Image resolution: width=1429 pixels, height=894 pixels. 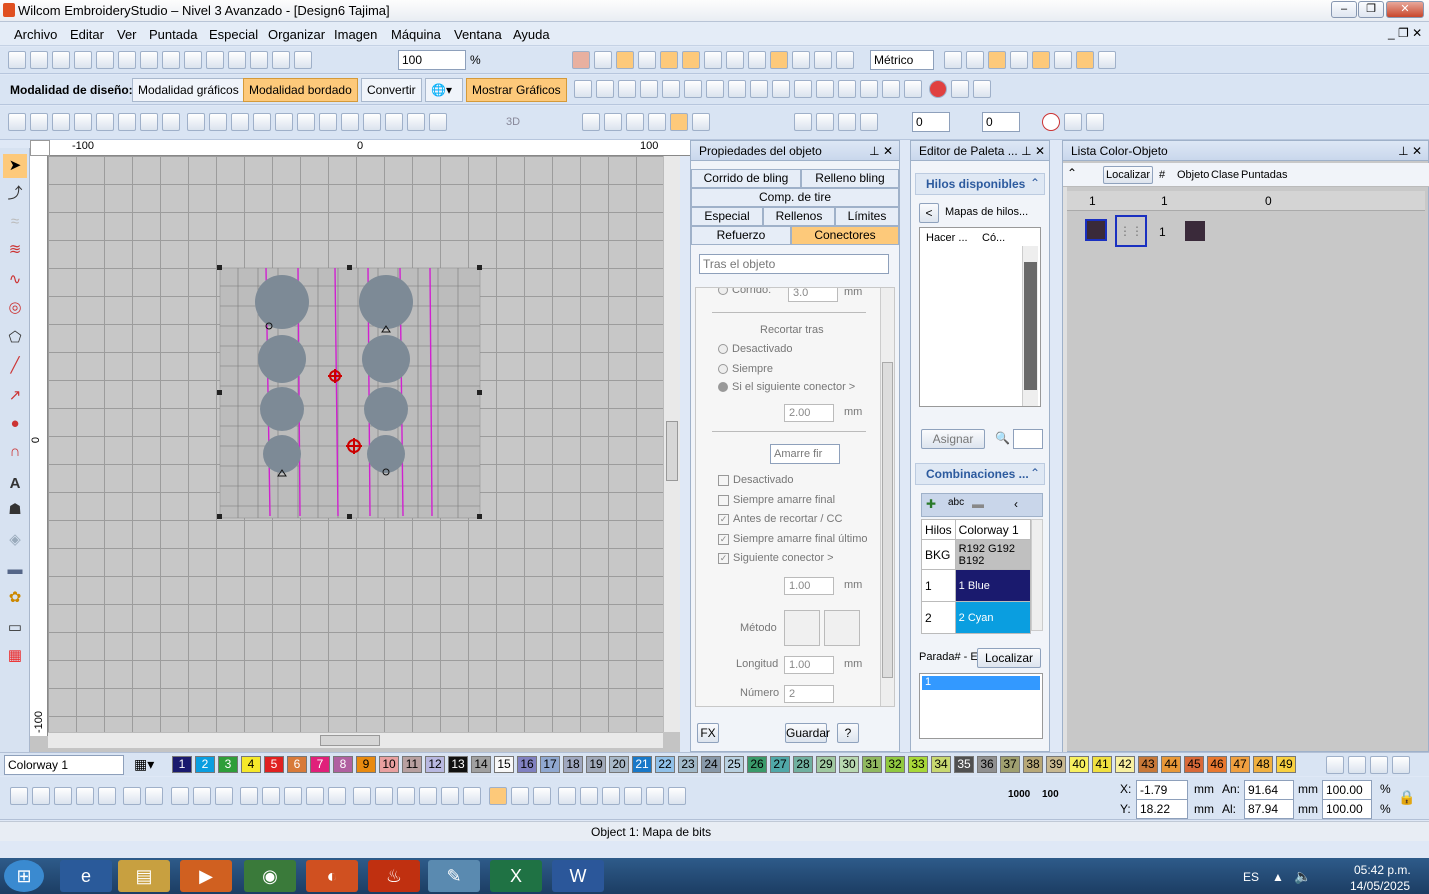 I want to click on color-swatch: 42, so click(x=1125, y=764).